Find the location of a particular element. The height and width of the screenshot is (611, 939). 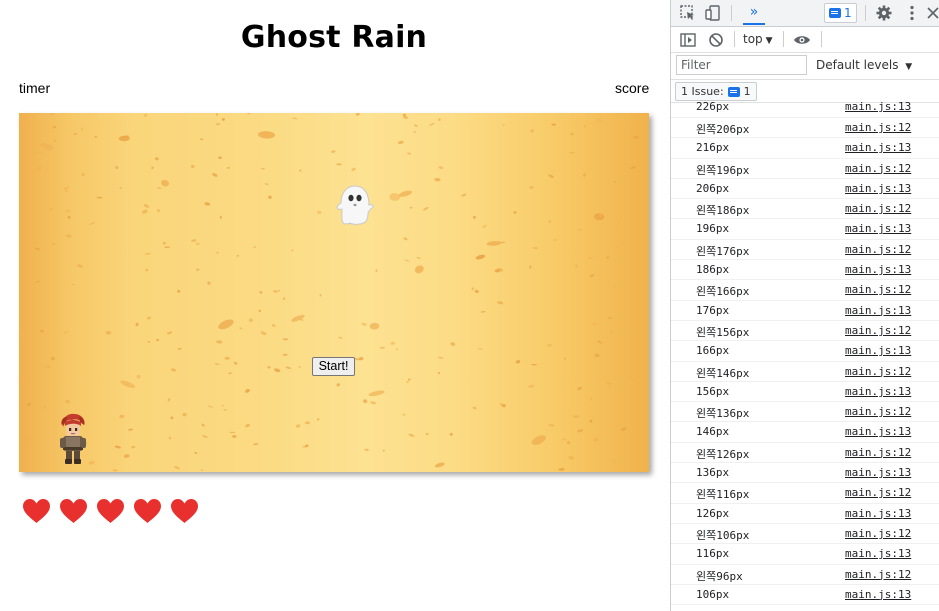

log-message: 왼쪽166px is located at coordinates (723, 292).